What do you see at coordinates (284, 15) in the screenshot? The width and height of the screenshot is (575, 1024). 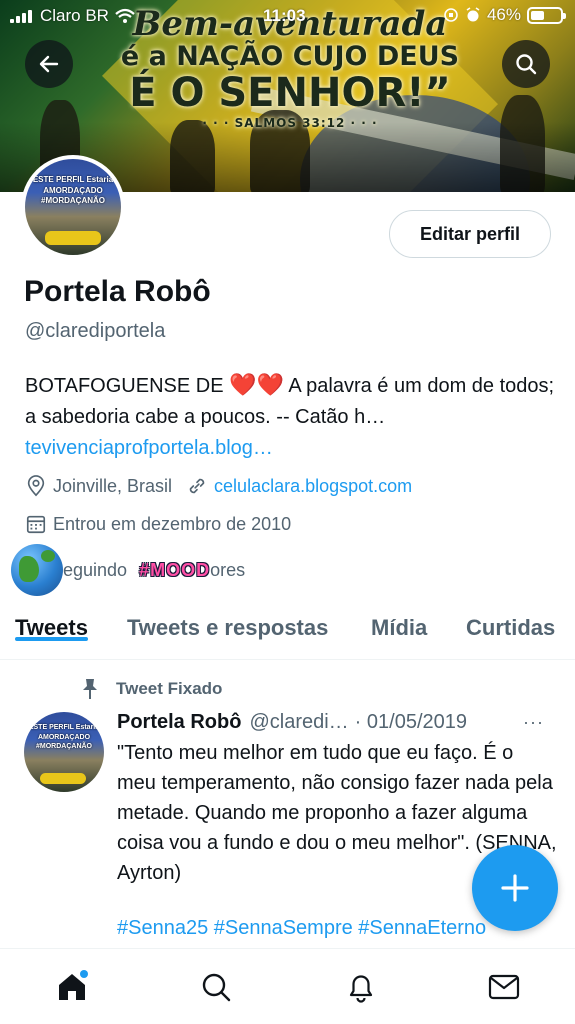 I see `status-time: 11:03` at bounding box center [284, 15].